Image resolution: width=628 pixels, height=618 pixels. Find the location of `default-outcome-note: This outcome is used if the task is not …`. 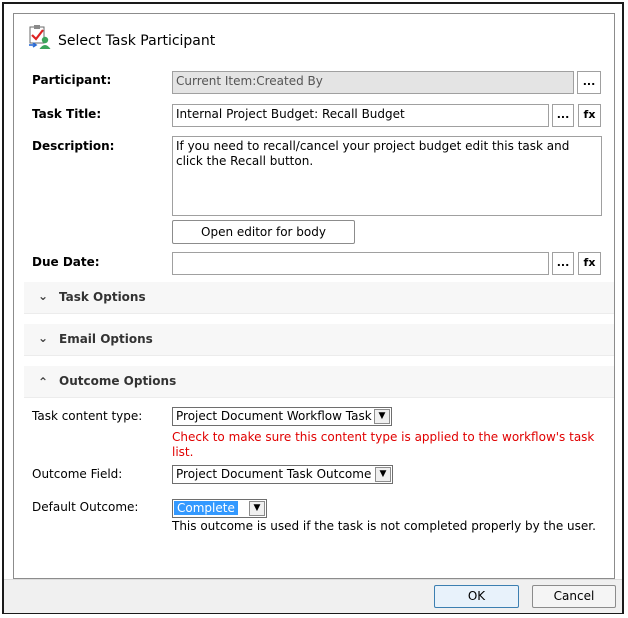

default-outcome-note: This outcome is used if the task is not … is located at coordinates (384, 526).